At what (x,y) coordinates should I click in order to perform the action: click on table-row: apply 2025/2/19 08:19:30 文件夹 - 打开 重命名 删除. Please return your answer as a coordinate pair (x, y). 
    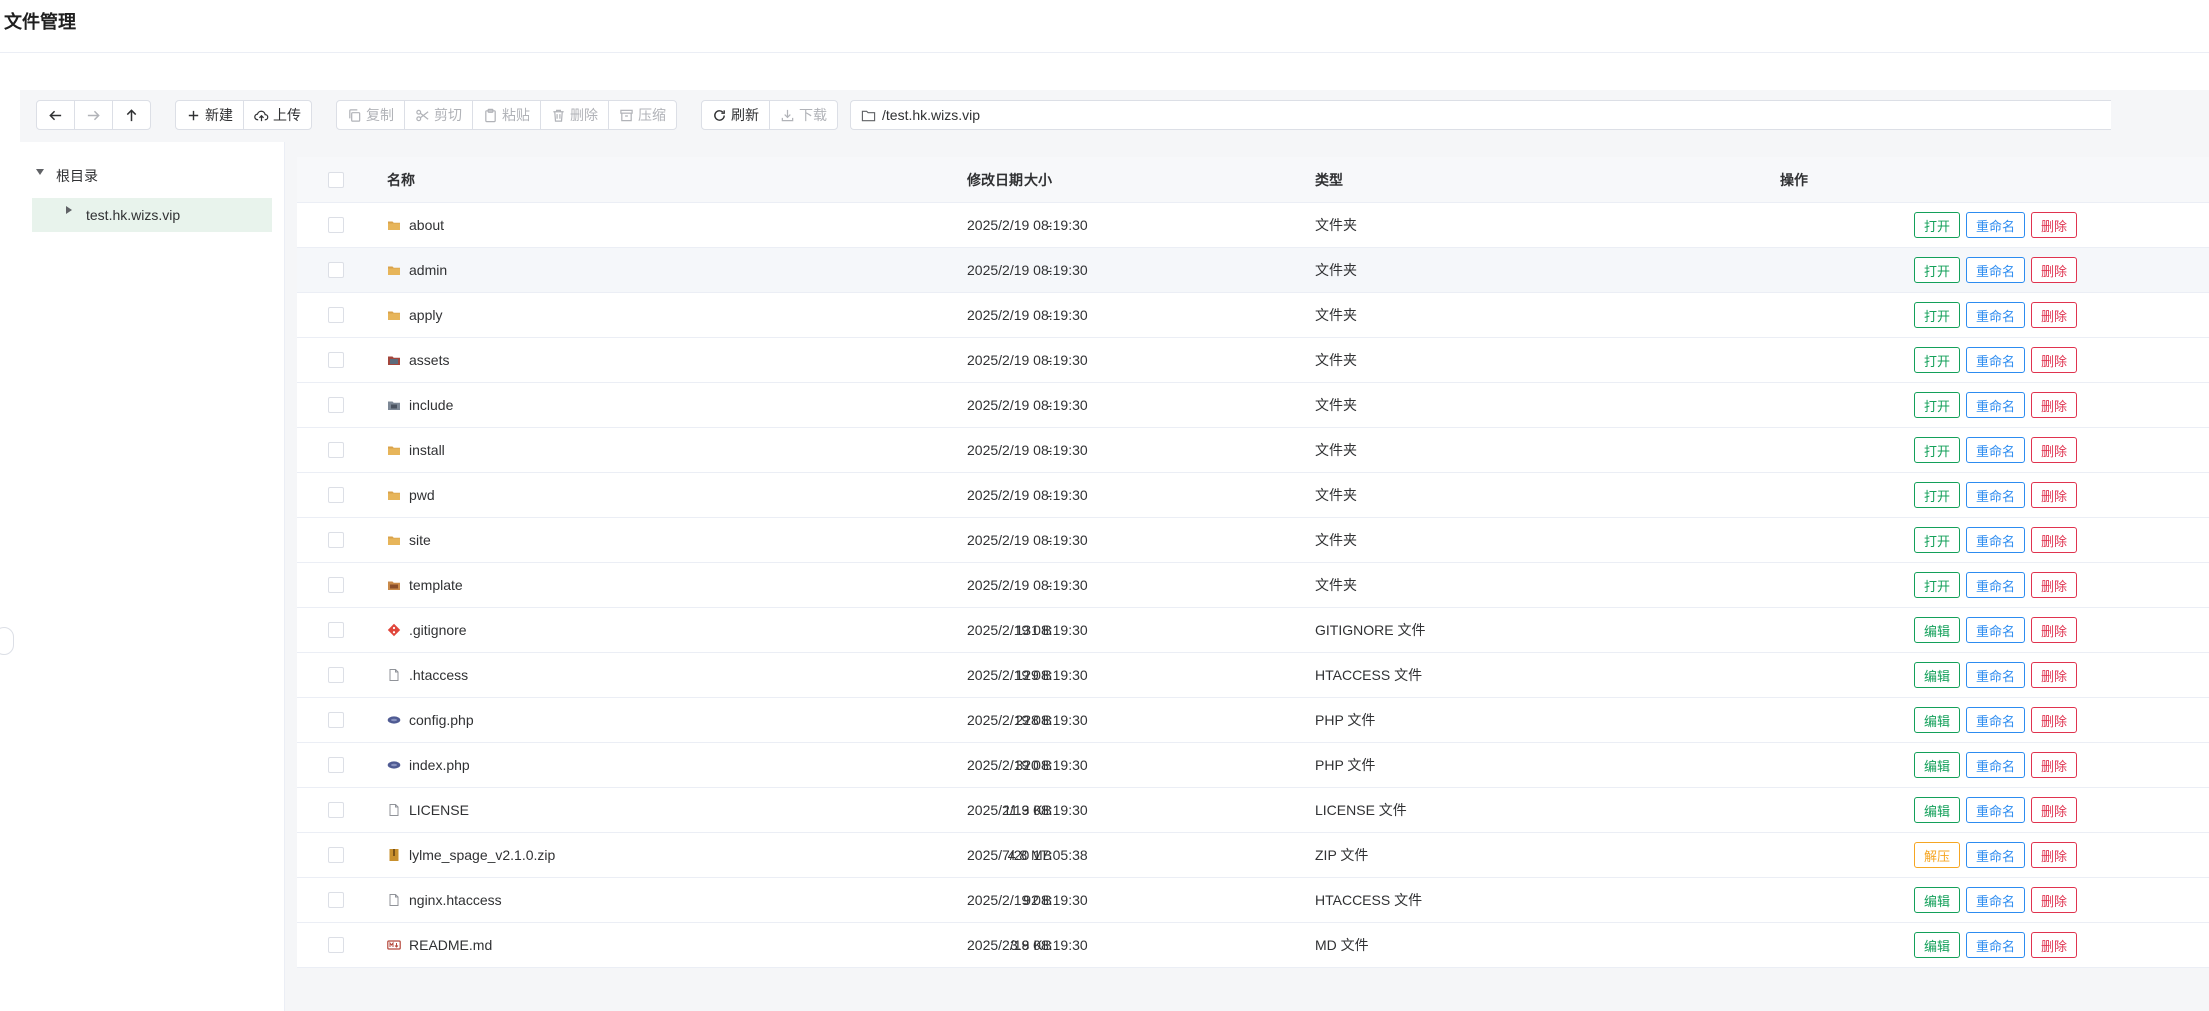
    Looking at the image, I should click on (1253, 315).